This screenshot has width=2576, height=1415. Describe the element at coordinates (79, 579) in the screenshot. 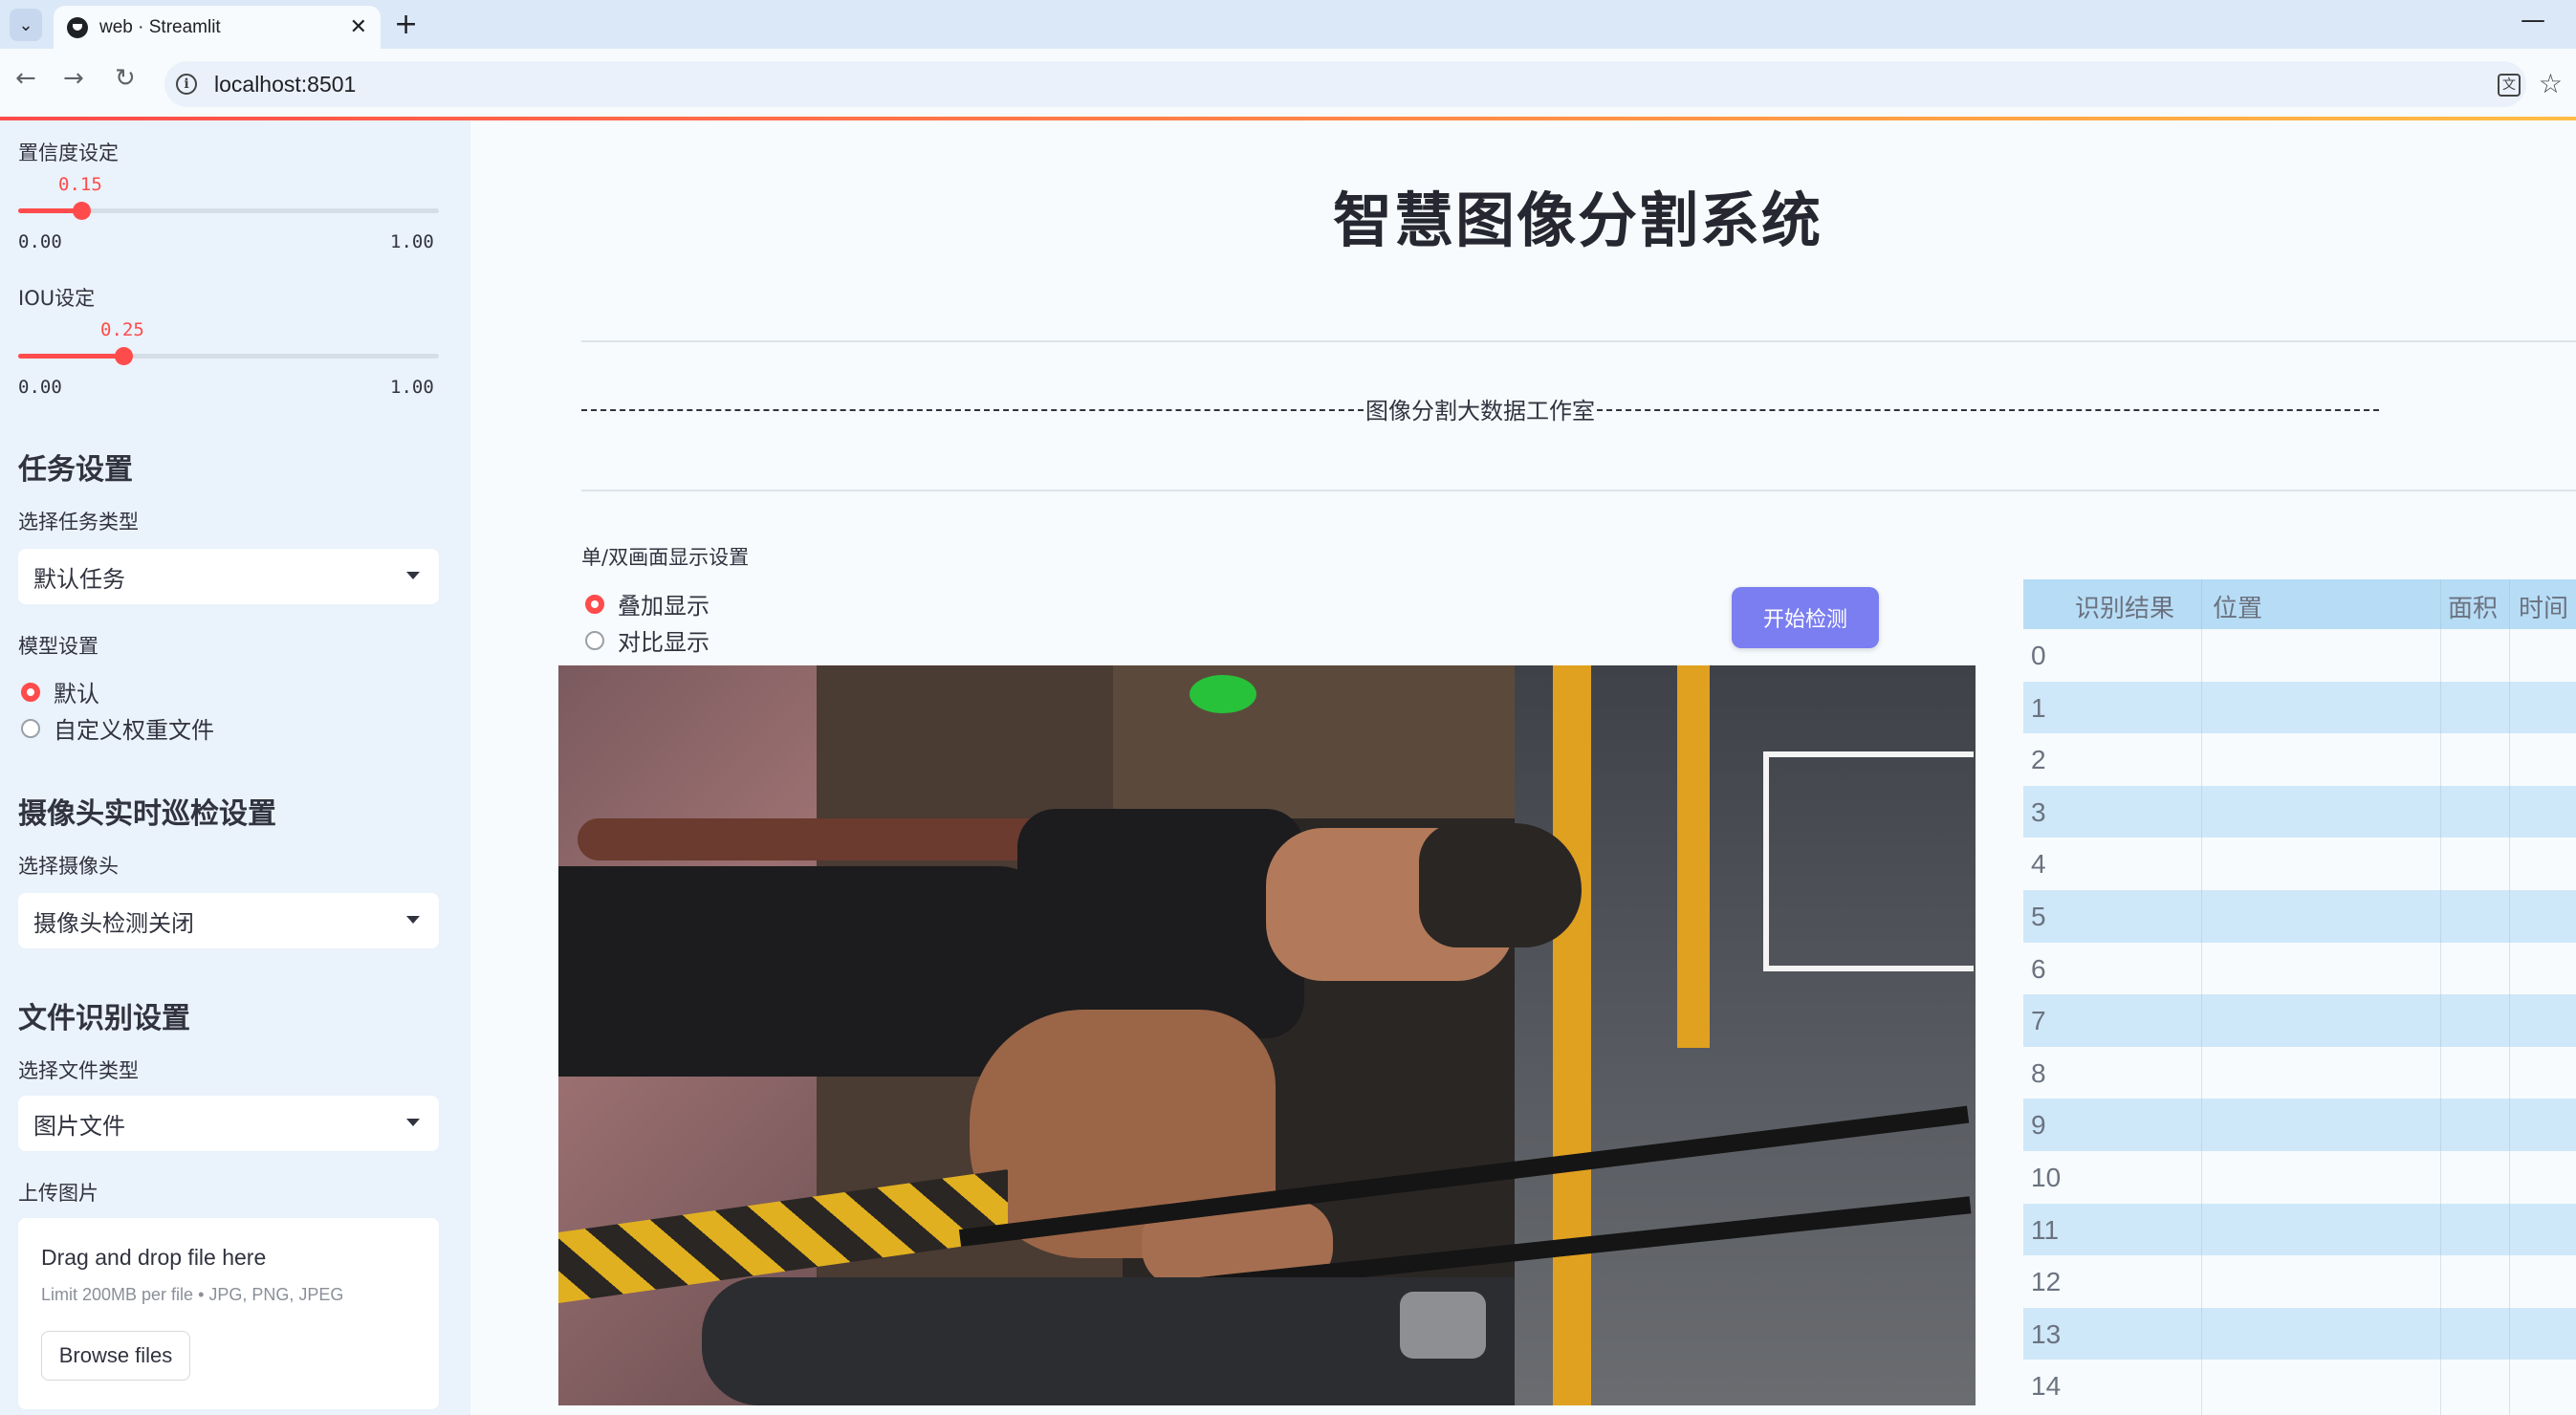

I see `task-type-selected: 默认任务` at that location.